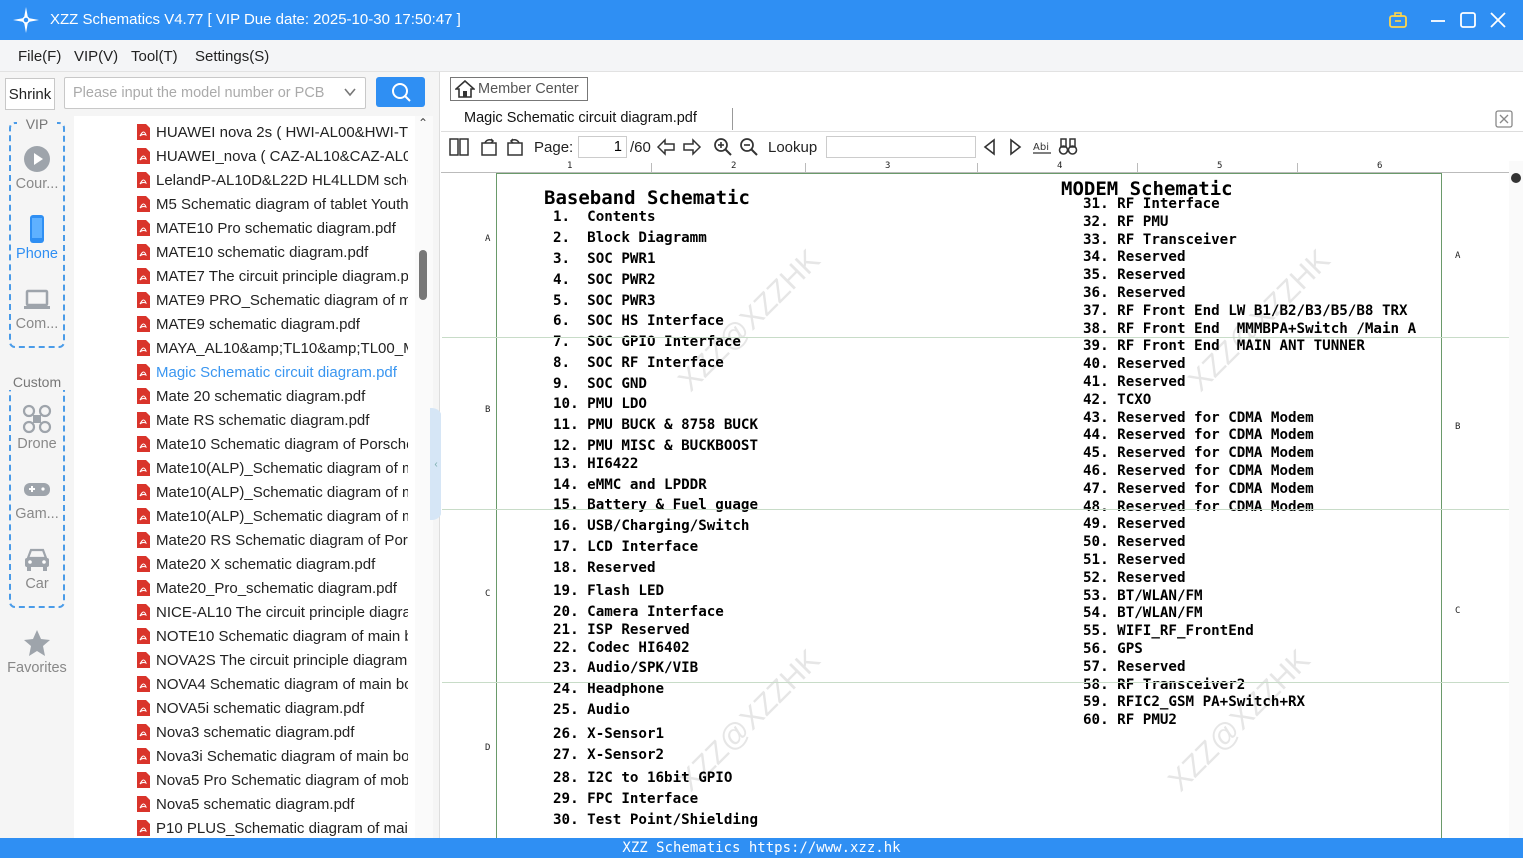 The width and height of the screenshot is (1523, 858). I want to click on file-list-item: NOVA5i schematic diagram.pdf, so click(244, 708).